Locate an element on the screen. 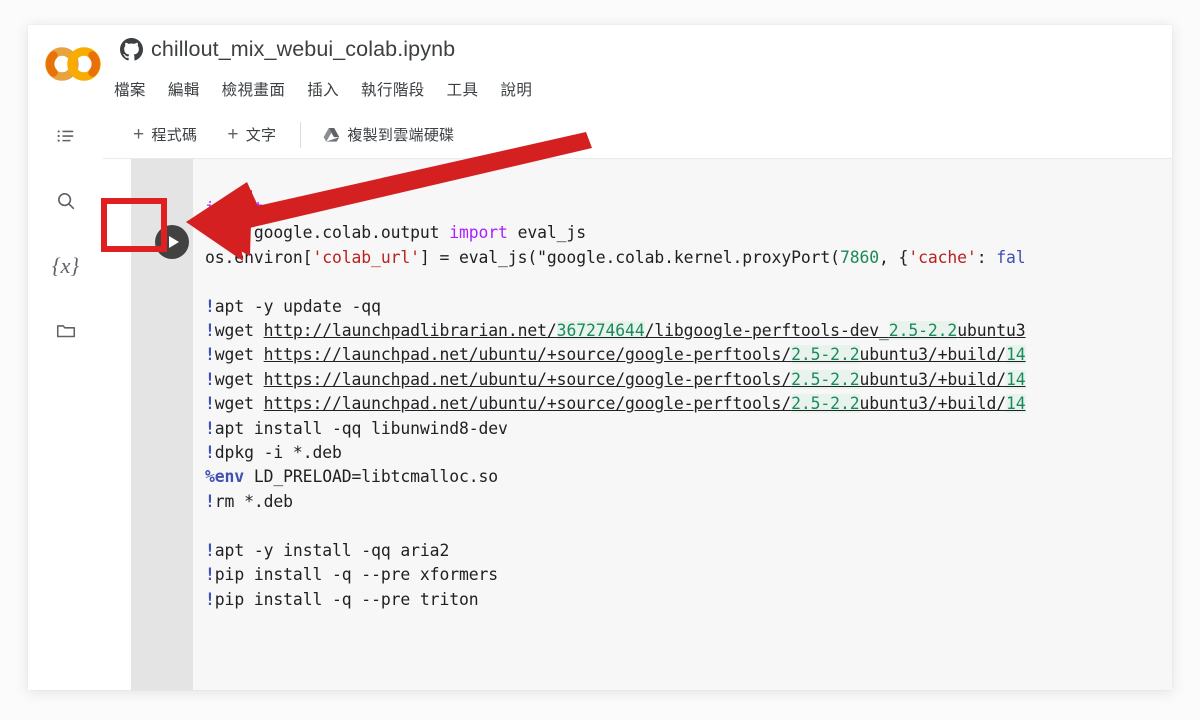  code-token: os.environ[ is located at coordinates (259, 257).